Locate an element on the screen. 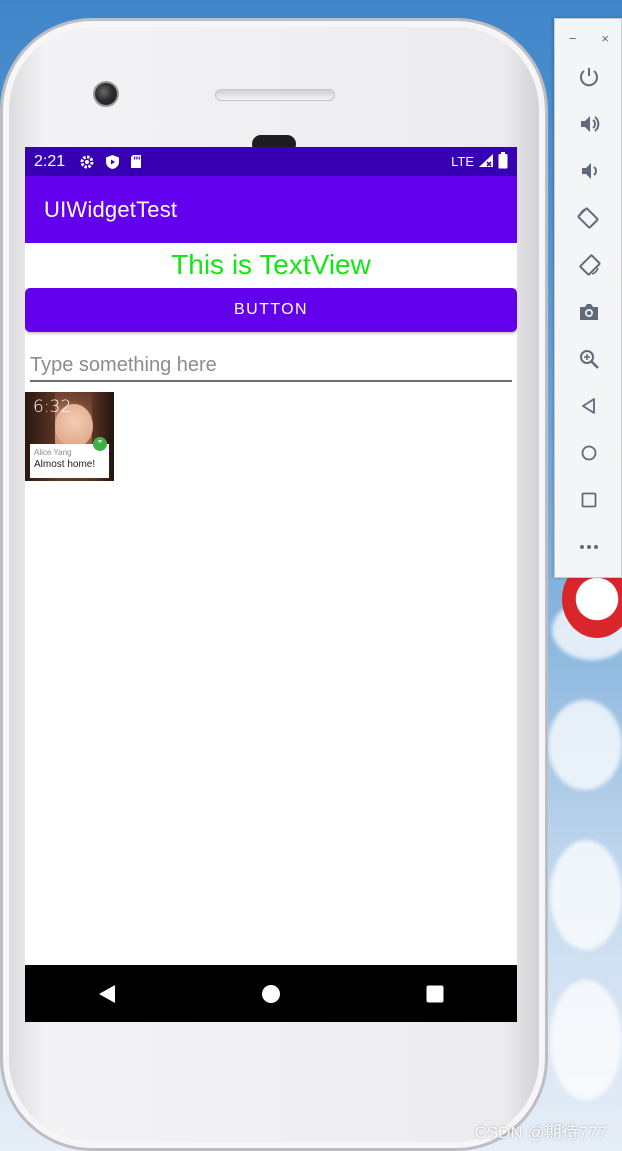  image-sender: Alice Yang is located at coordinates (53, 452).